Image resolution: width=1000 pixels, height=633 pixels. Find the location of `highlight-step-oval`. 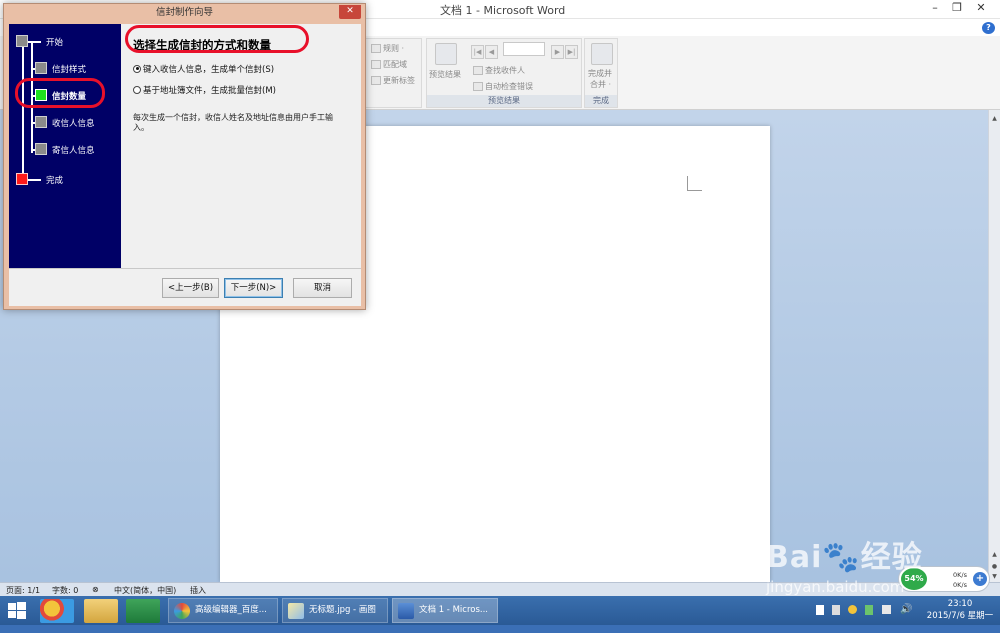

highlight-step-oval is located at coordinates (60, 93).